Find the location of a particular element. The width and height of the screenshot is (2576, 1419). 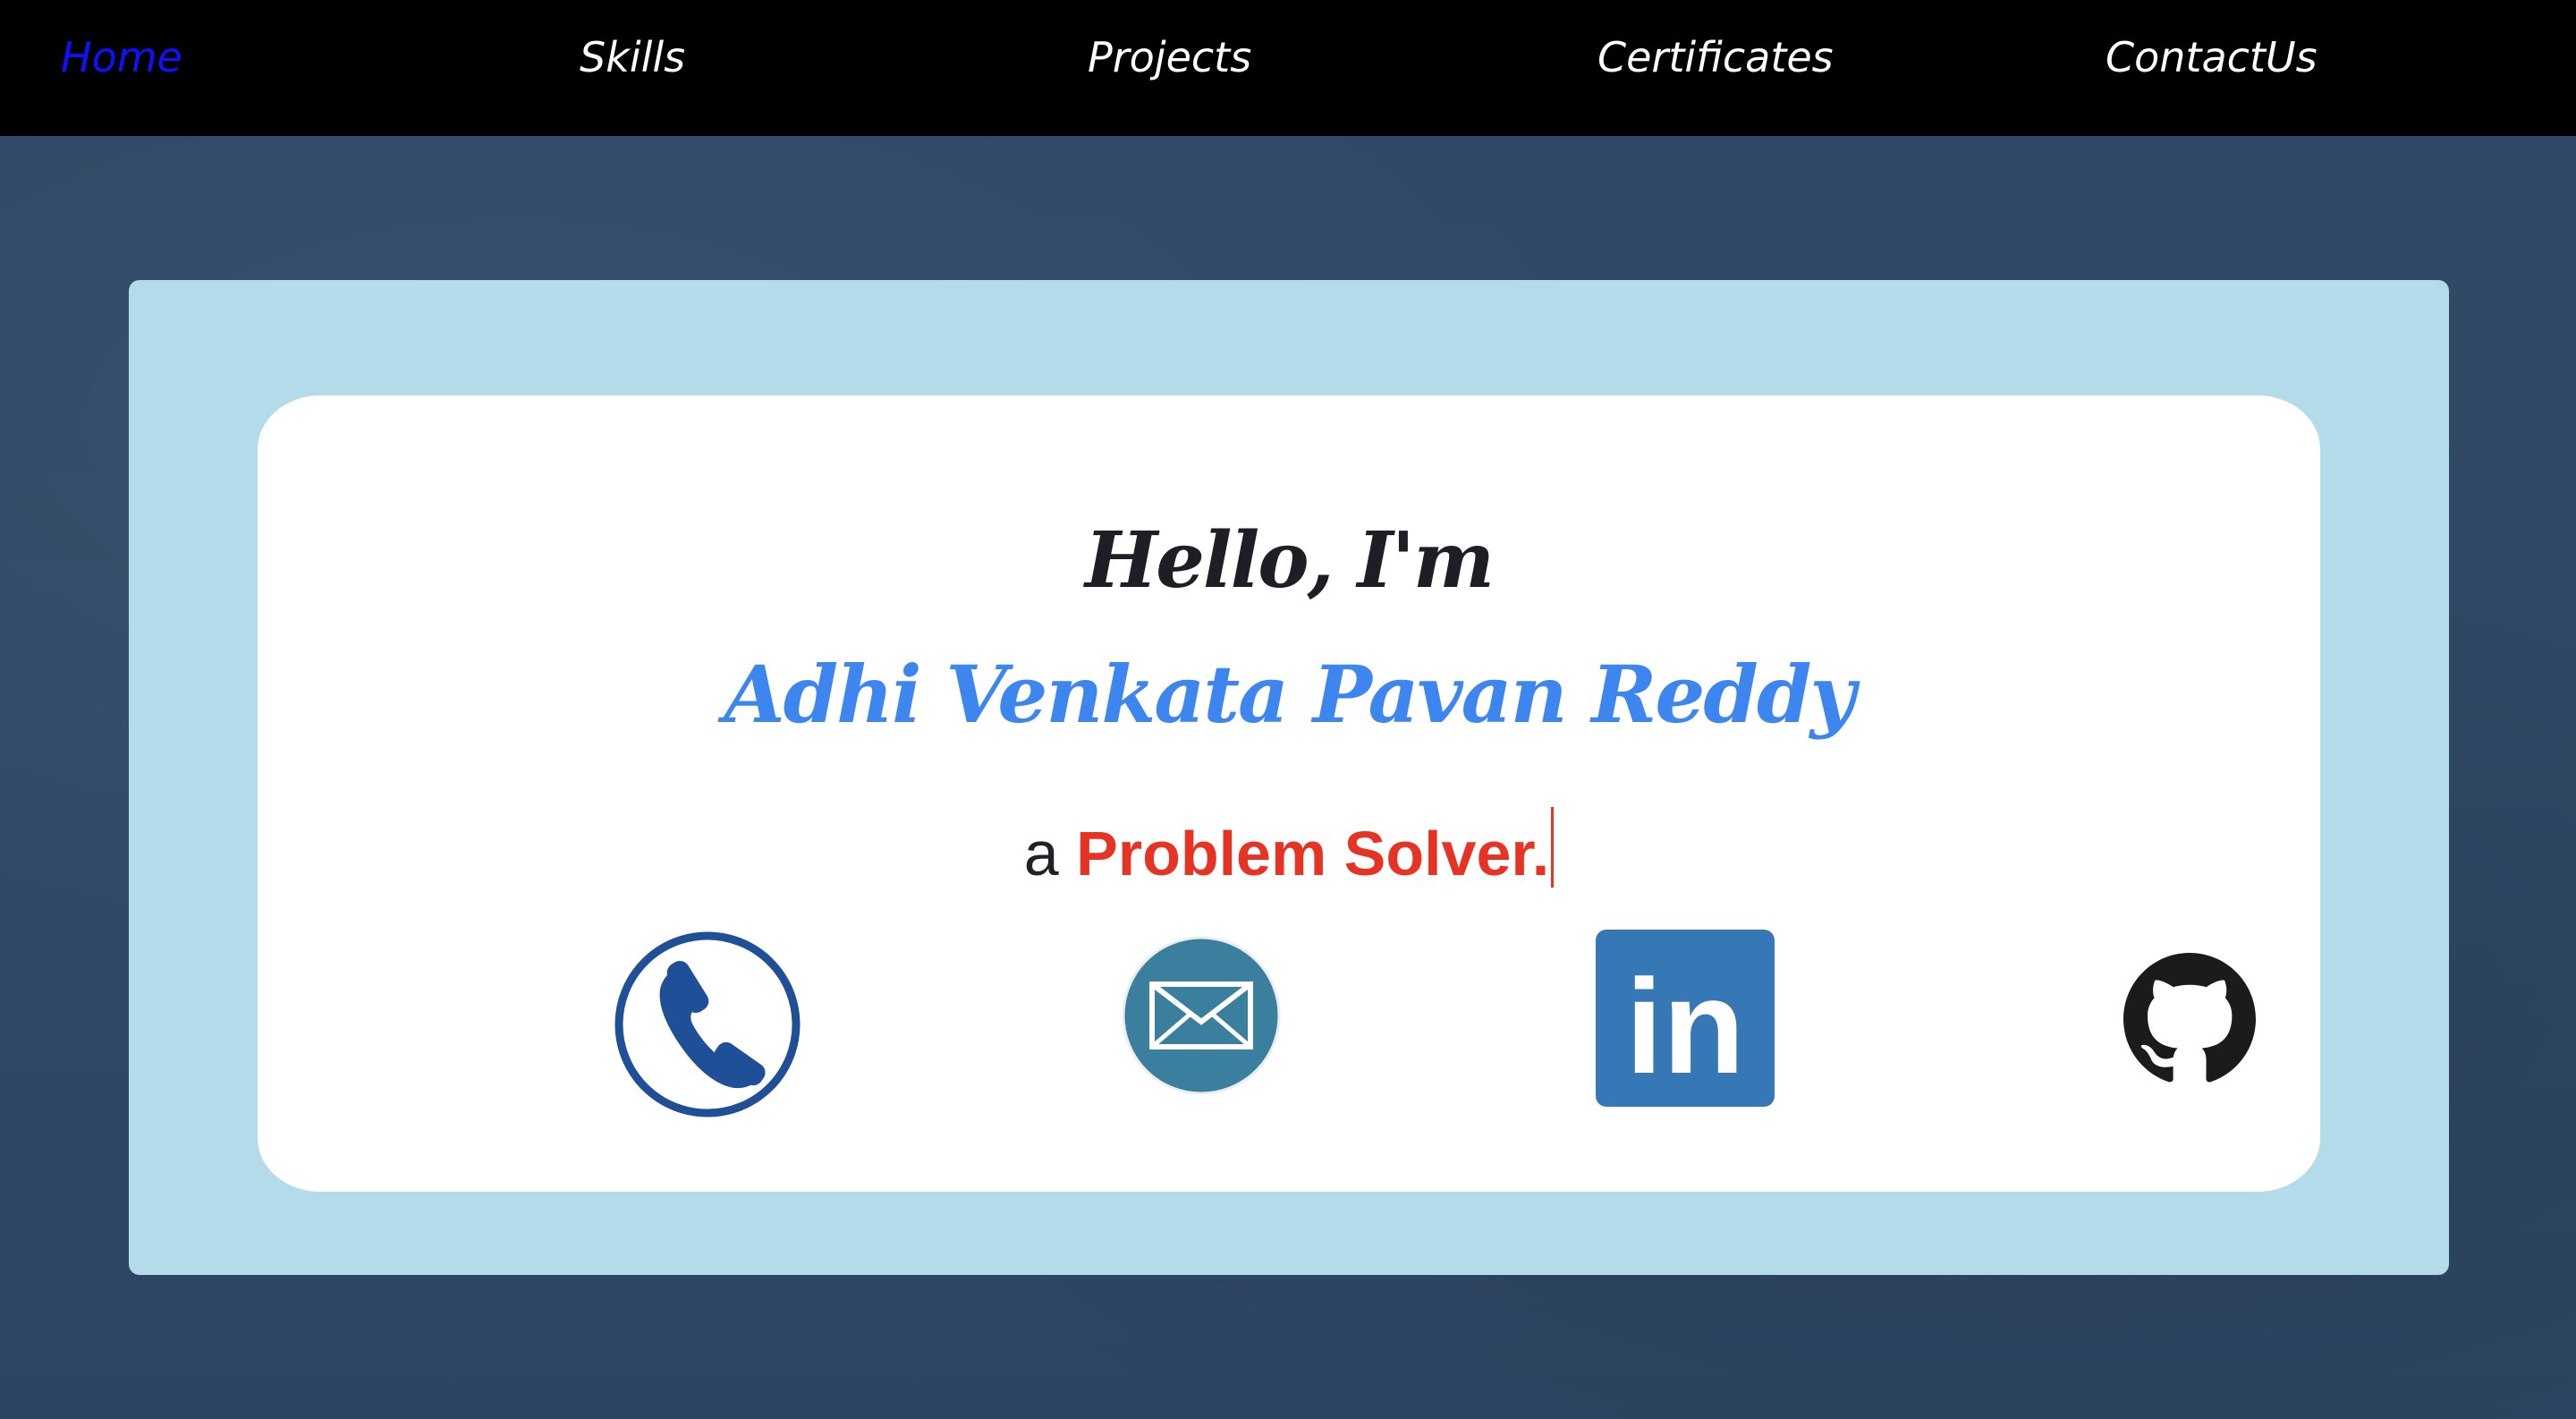

name-heading: Adhi Venkata Pavan Reddy is located at coordinates (1289, 694).